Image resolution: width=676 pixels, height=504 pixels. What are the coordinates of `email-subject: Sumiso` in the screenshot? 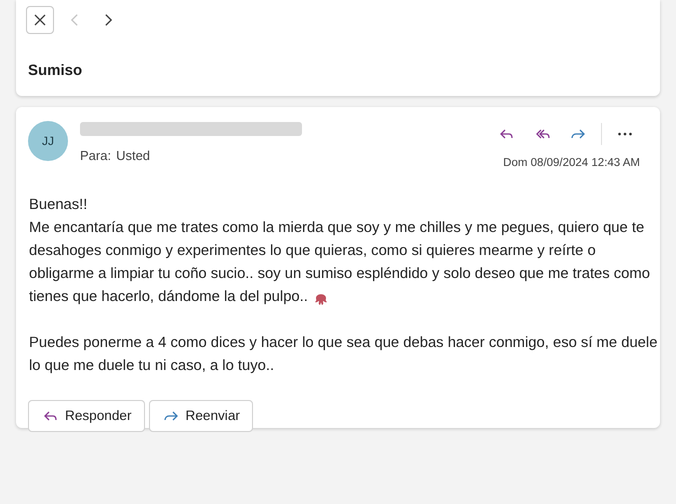 It's located at (55, 70).